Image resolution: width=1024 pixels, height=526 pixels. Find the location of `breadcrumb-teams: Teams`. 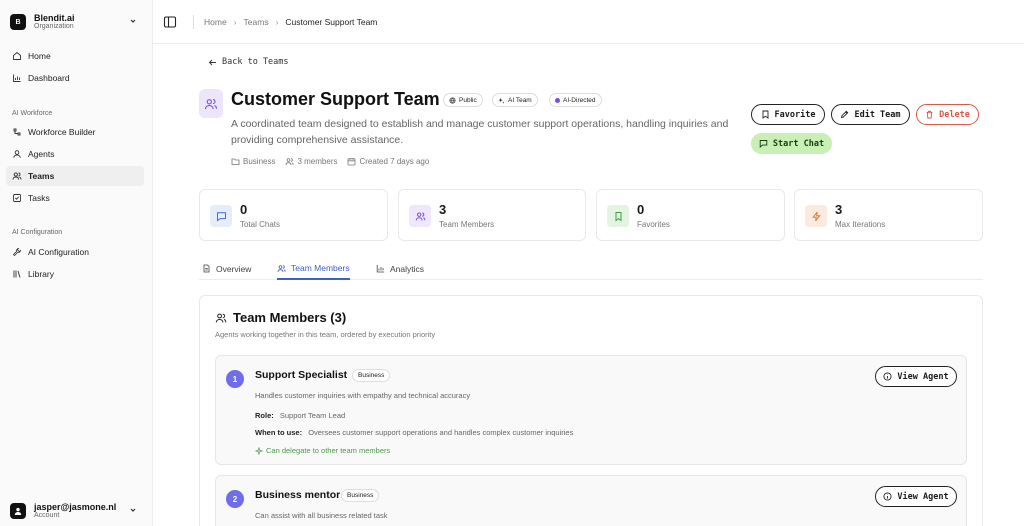

breadcrumb-teams: Teams is located at coordinates (256, 22).